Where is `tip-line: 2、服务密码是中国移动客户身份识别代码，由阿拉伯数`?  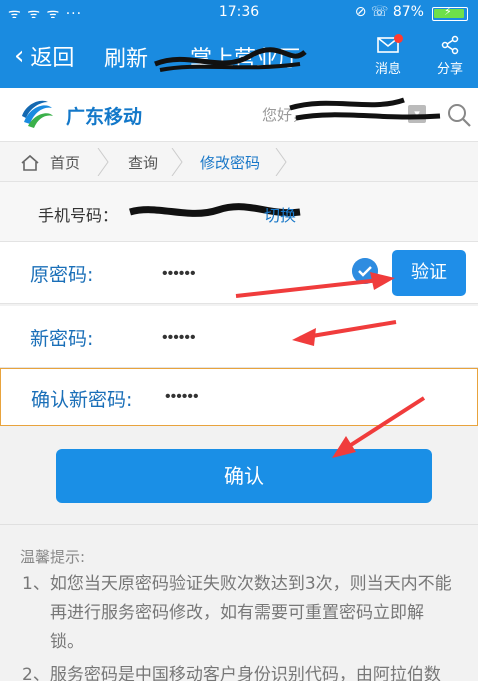
tip-line: 2、服务密码是中国移动客户身份识别代码，由阿拉伯数 is located at coordinates (231, 673).